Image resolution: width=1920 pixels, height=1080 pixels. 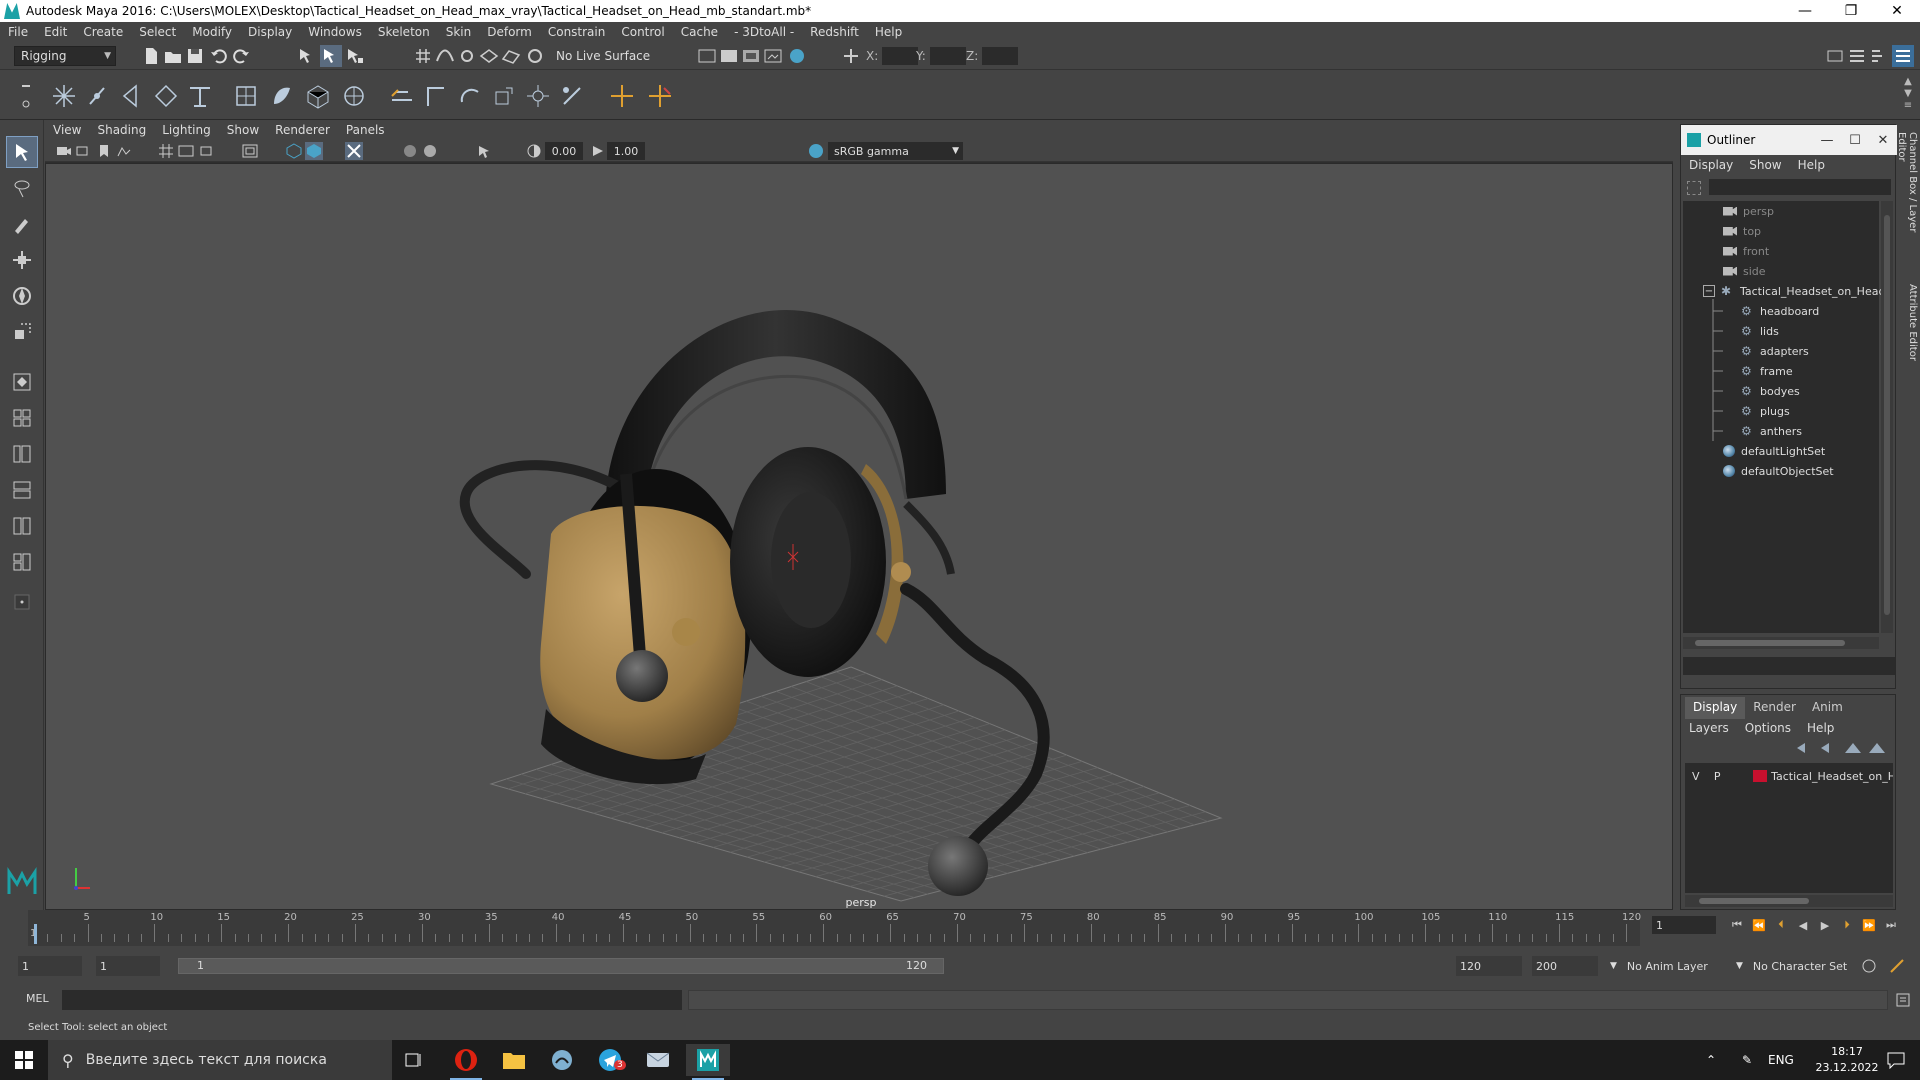 What do you see at coordinates (1879, 56) in the screenshot?
I see `tool-settings-toggle-icon` at bounding box center [1879, 56].